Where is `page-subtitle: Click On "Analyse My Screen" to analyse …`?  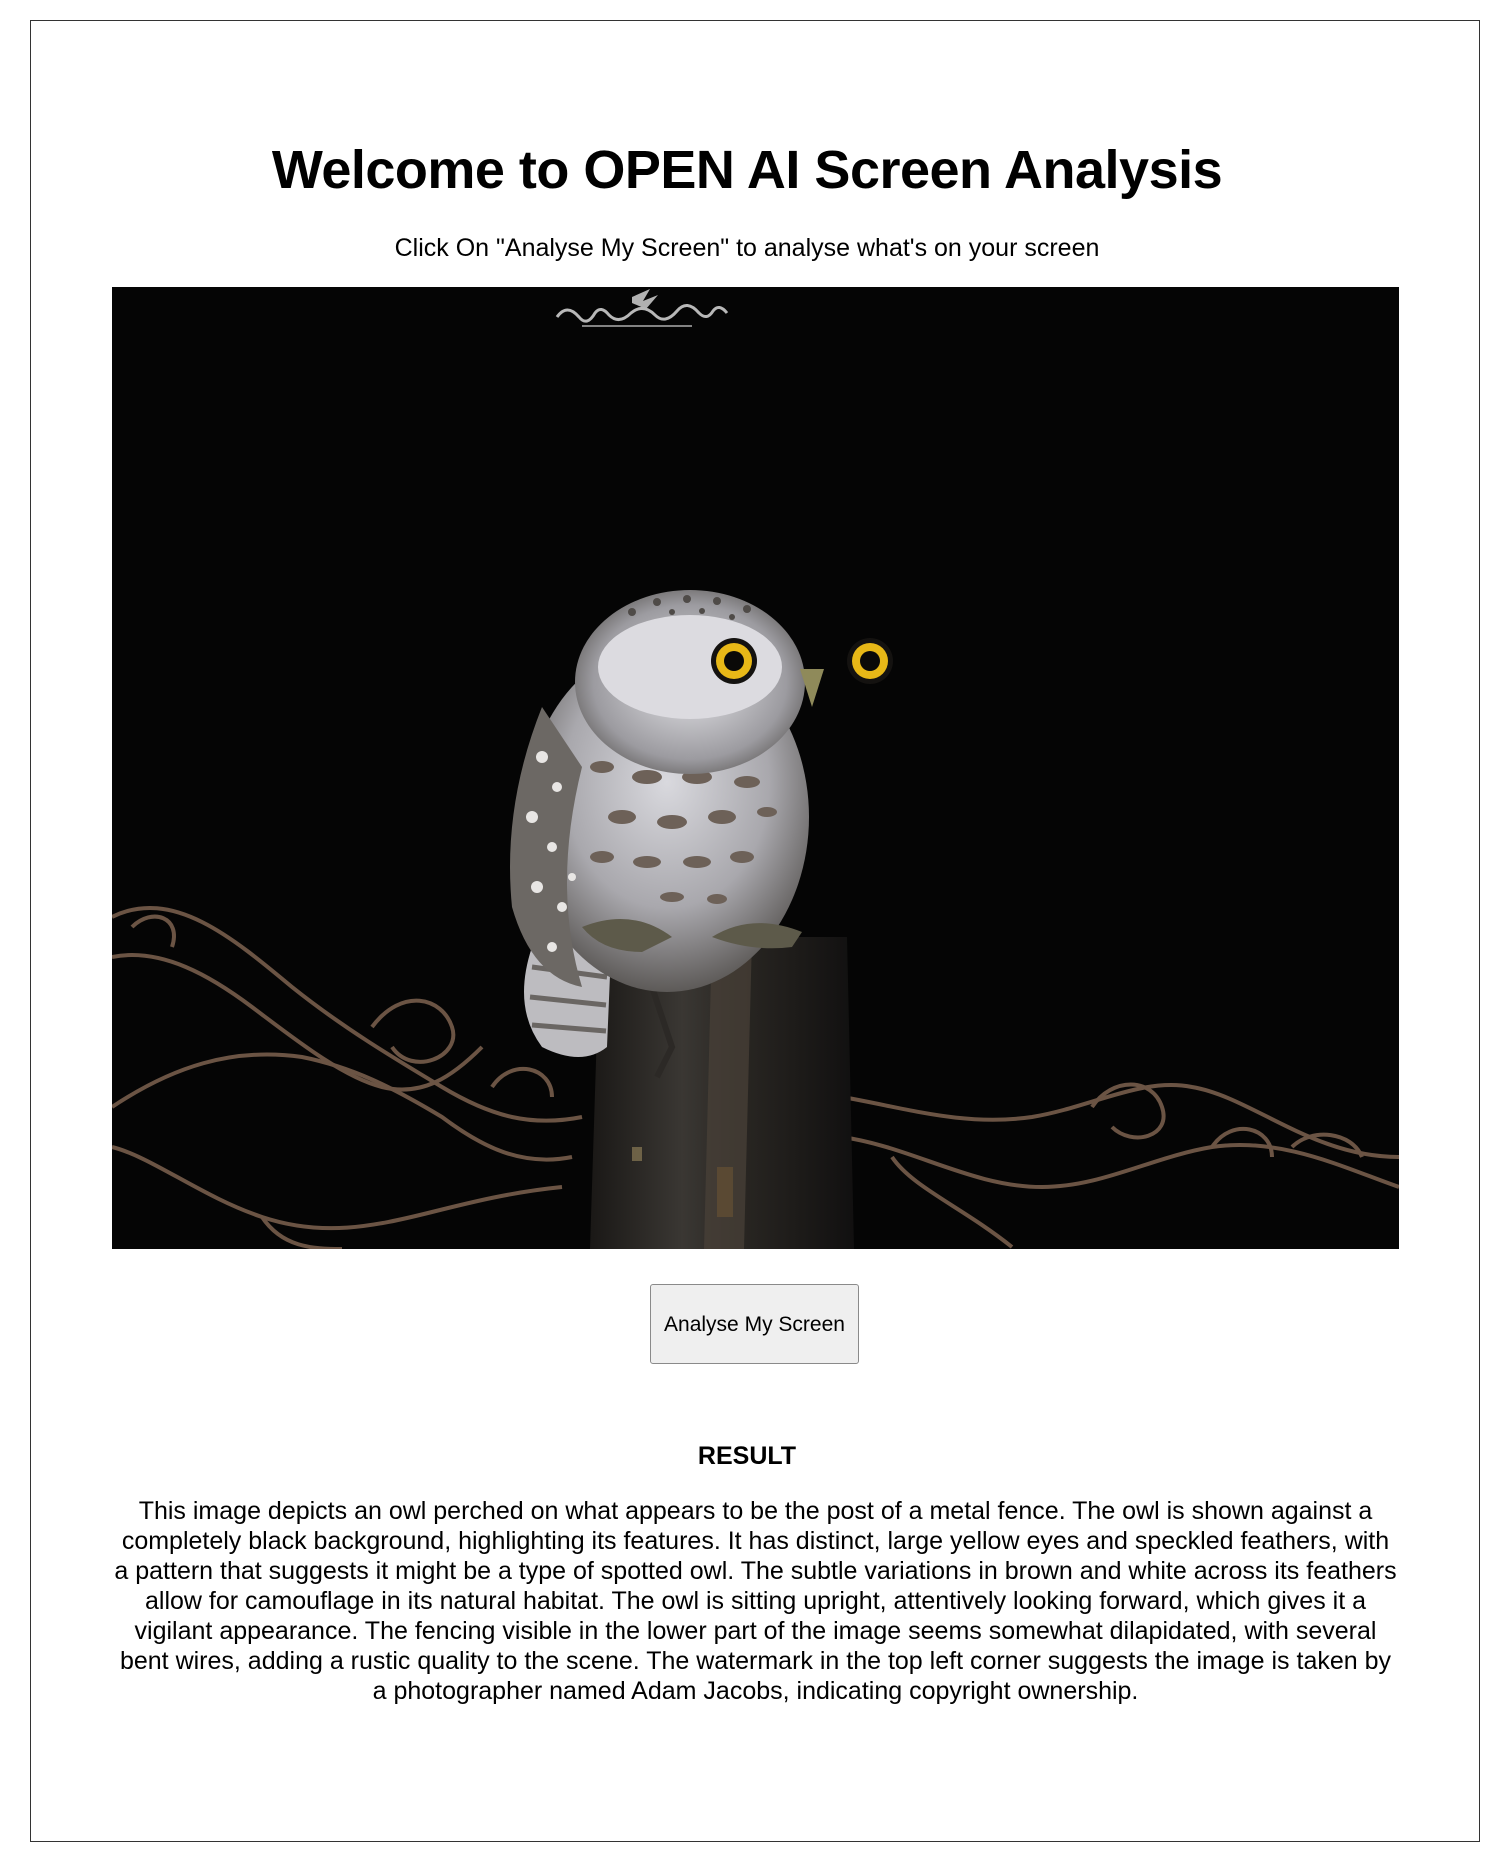 page-subtitle: Click On "Analyse My Screen" to analyse … is located at coordinates (747, 248).